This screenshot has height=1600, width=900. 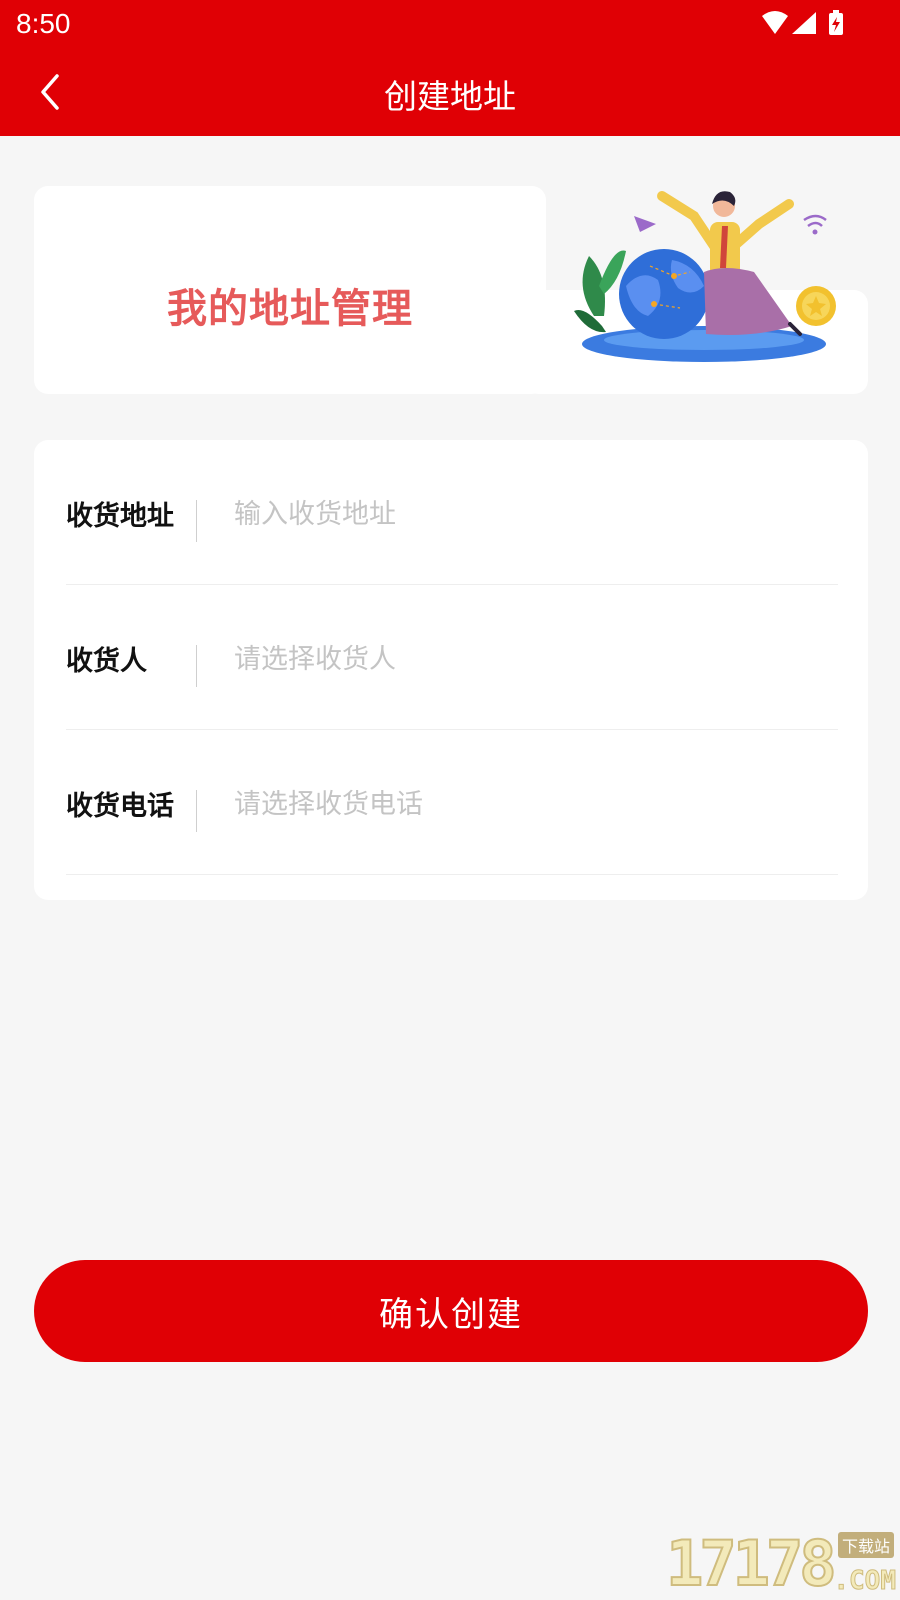 What do you see at coordinates (451, 1311) in the screenshot?
I see `confirm-create-button: 确认创建` at bounding box center [451, 1311].